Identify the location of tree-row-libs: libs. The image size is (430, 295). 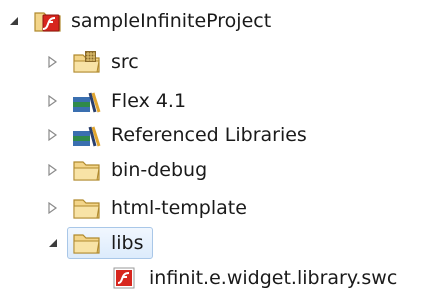
(215, 243).